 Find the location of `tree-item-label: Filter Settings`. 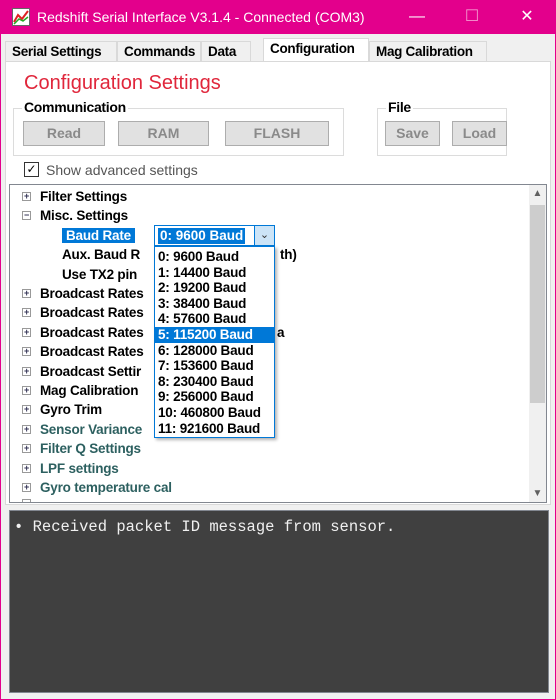

tree-item-label: Filter Settings is located at coordinates (84, 196).